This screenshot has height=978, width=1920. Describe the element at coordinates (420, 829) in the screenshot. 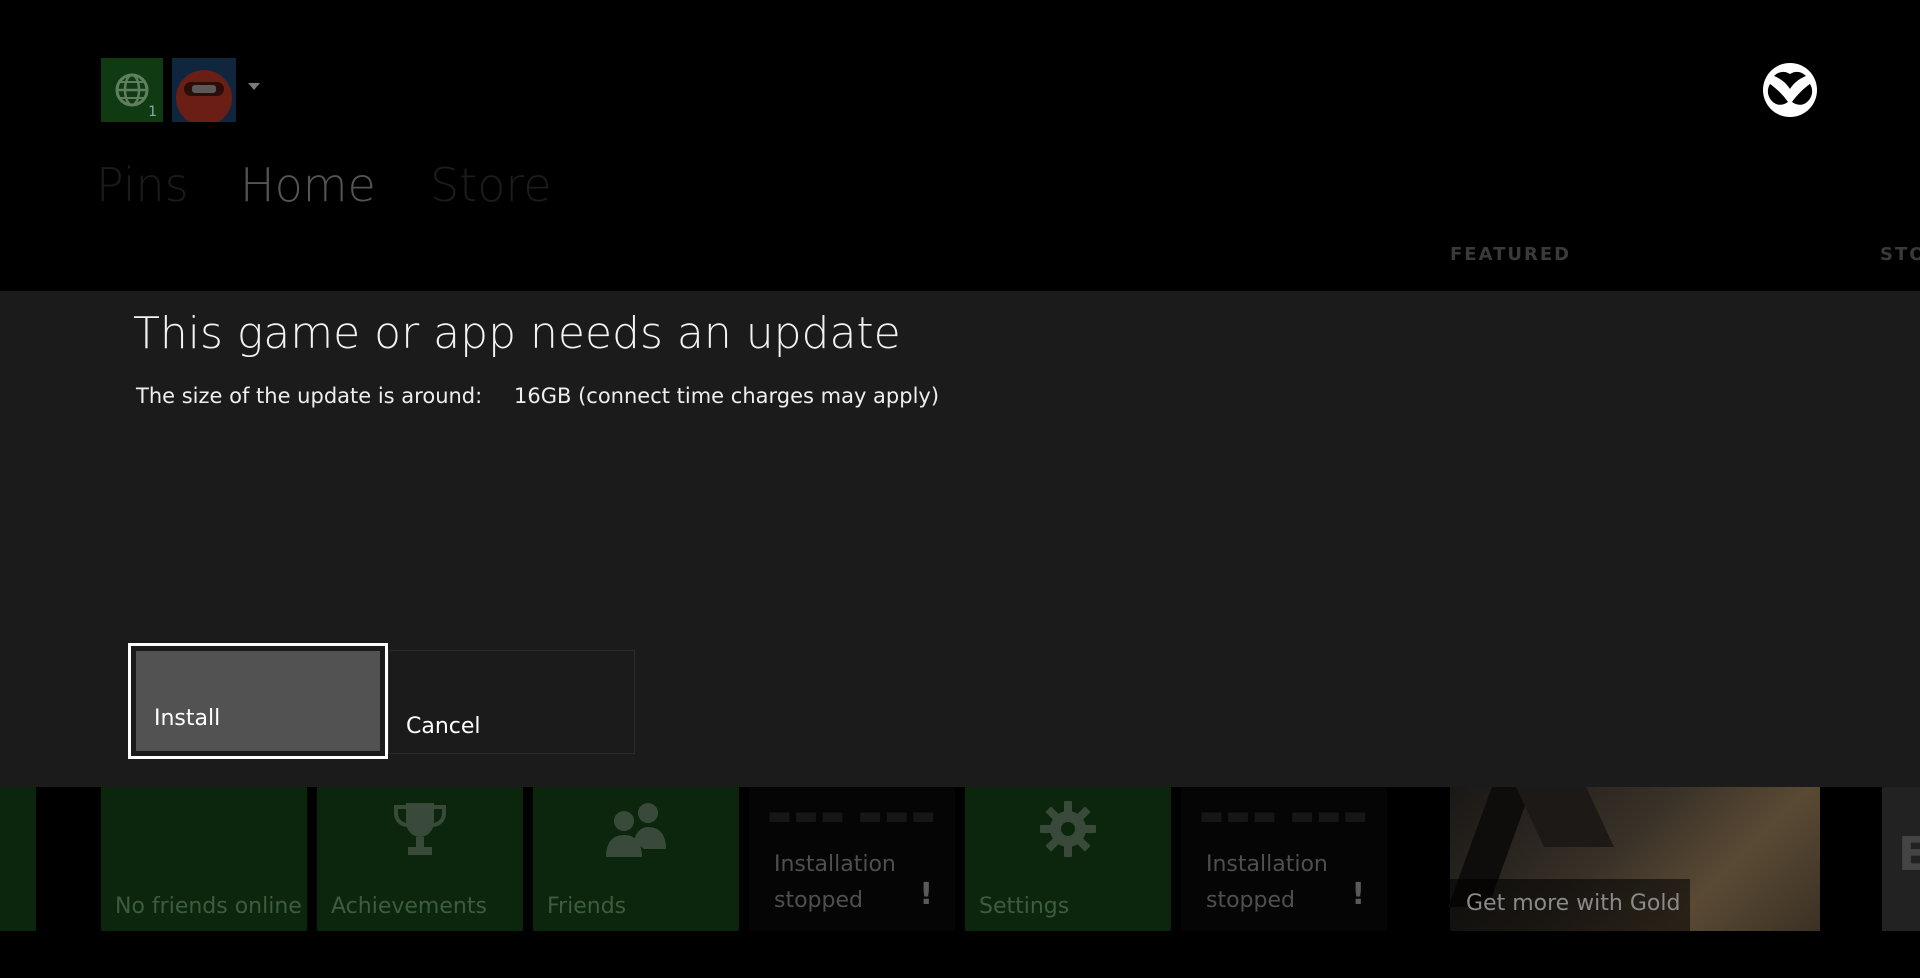

I see `trophy-icon` at that location.